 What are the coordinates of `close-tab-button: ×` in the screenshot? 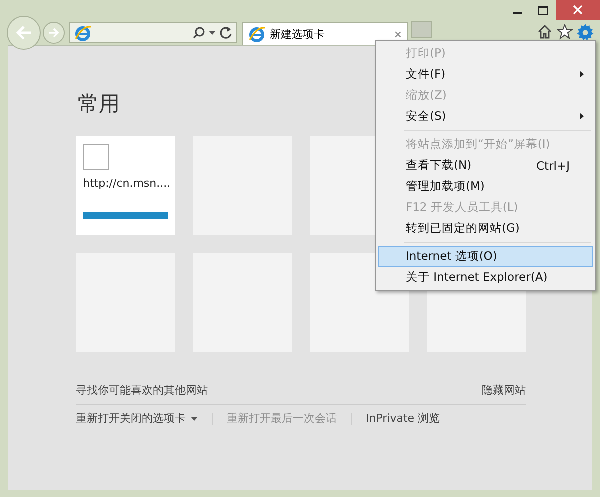 It's located at (398, 34).